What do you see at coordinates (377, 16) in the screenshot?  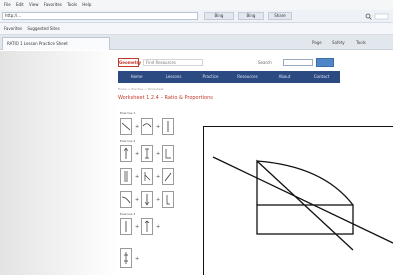 I see `search-icon` at bounding box center [377, 16].